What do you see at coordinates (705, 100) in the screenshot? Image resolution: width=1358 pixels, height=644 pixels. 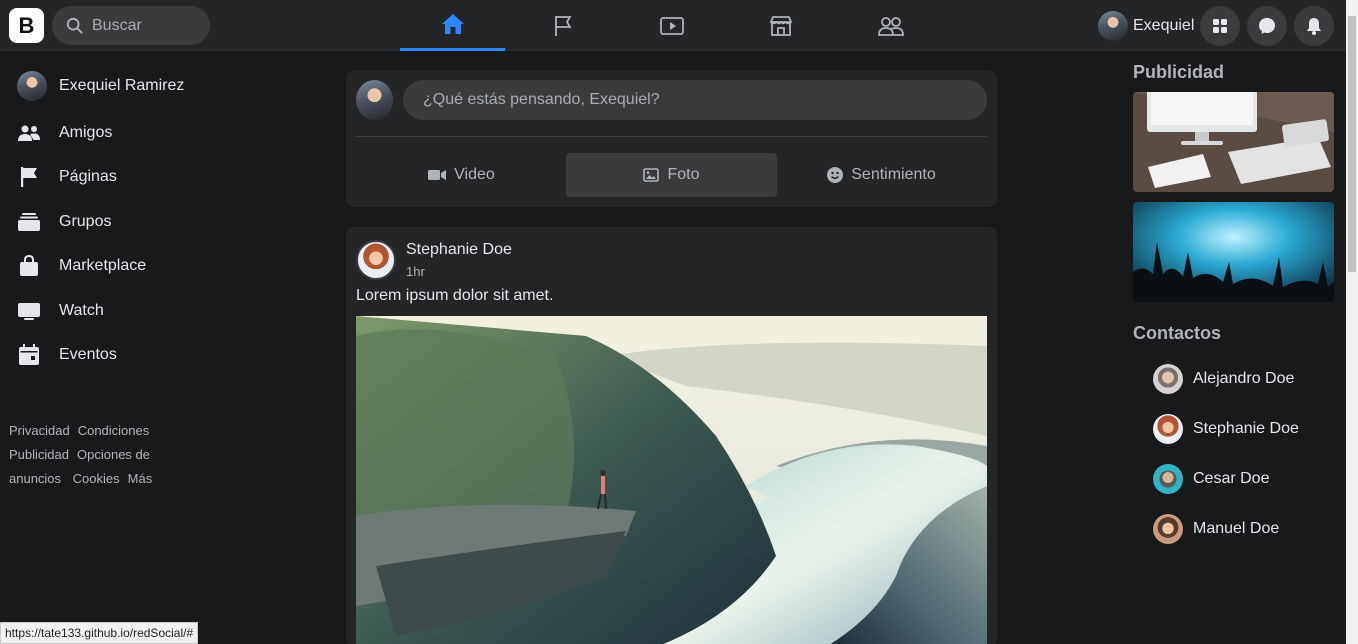 I see `composer-input` at bounding box center [705, 100].